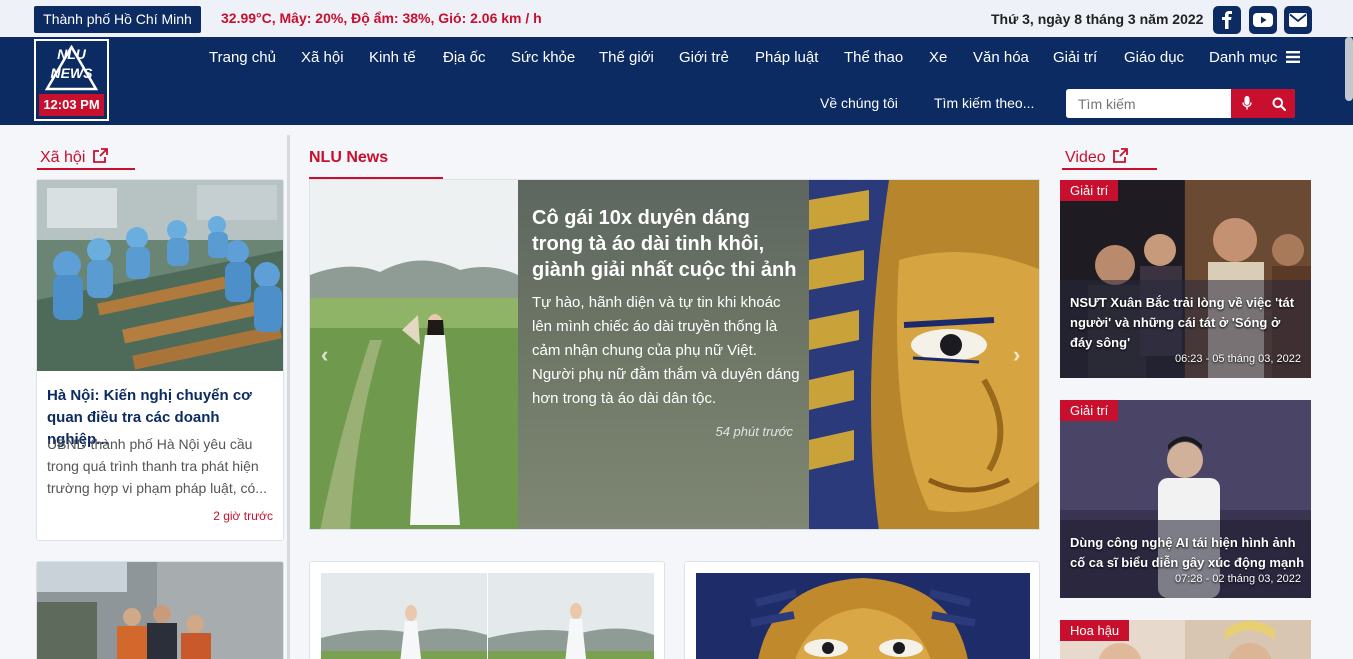  Describe the element at coordinates (71, 105) in the screenshot. I see `logo-clock: 12:03 PM` at that location.